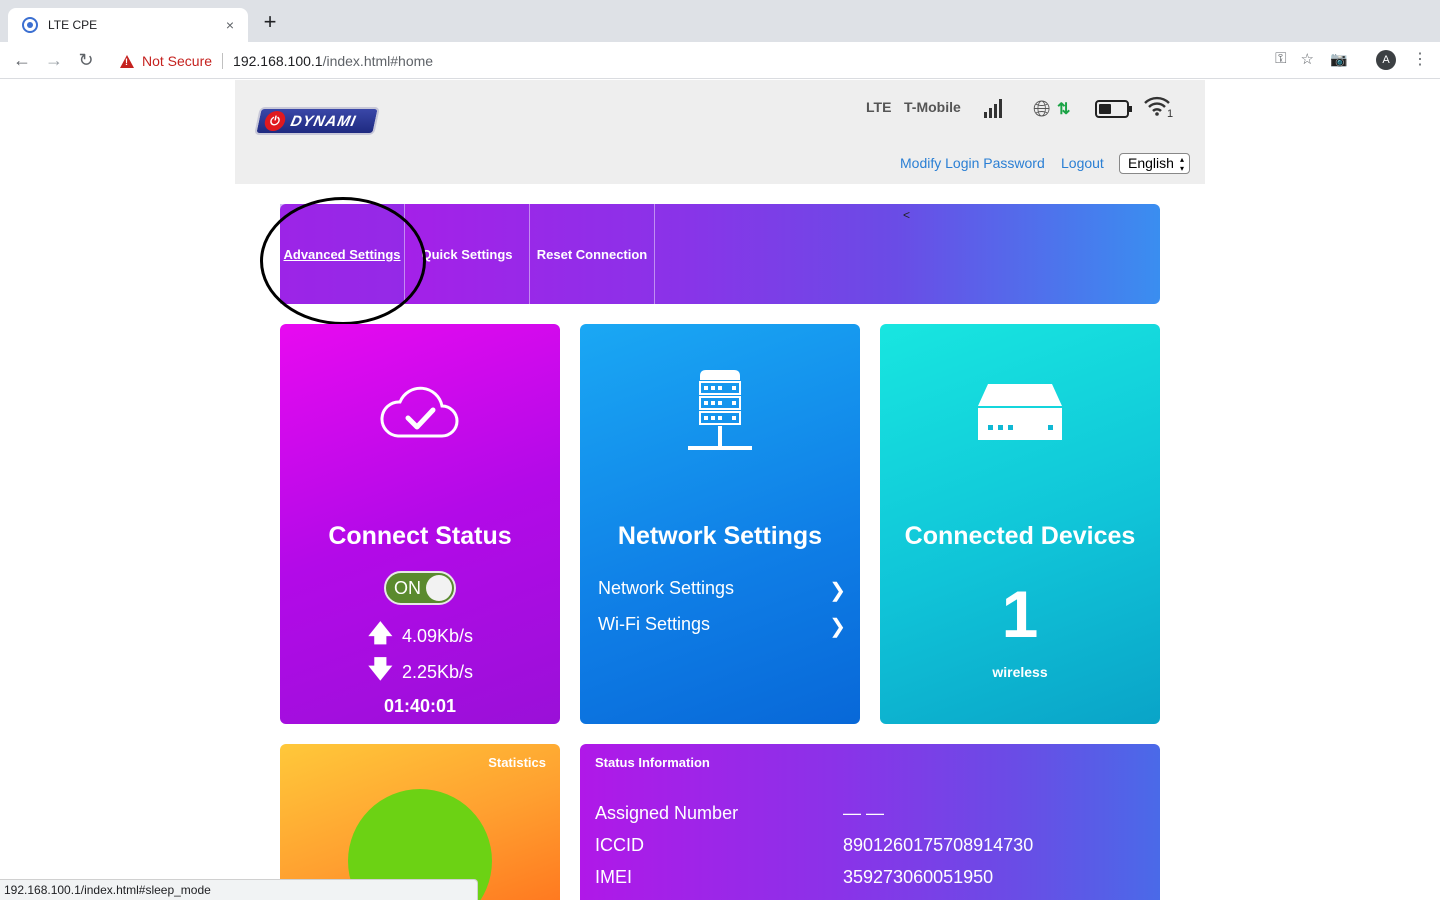  I want to click on back-arrow-icon: ←, so click(22, 60).